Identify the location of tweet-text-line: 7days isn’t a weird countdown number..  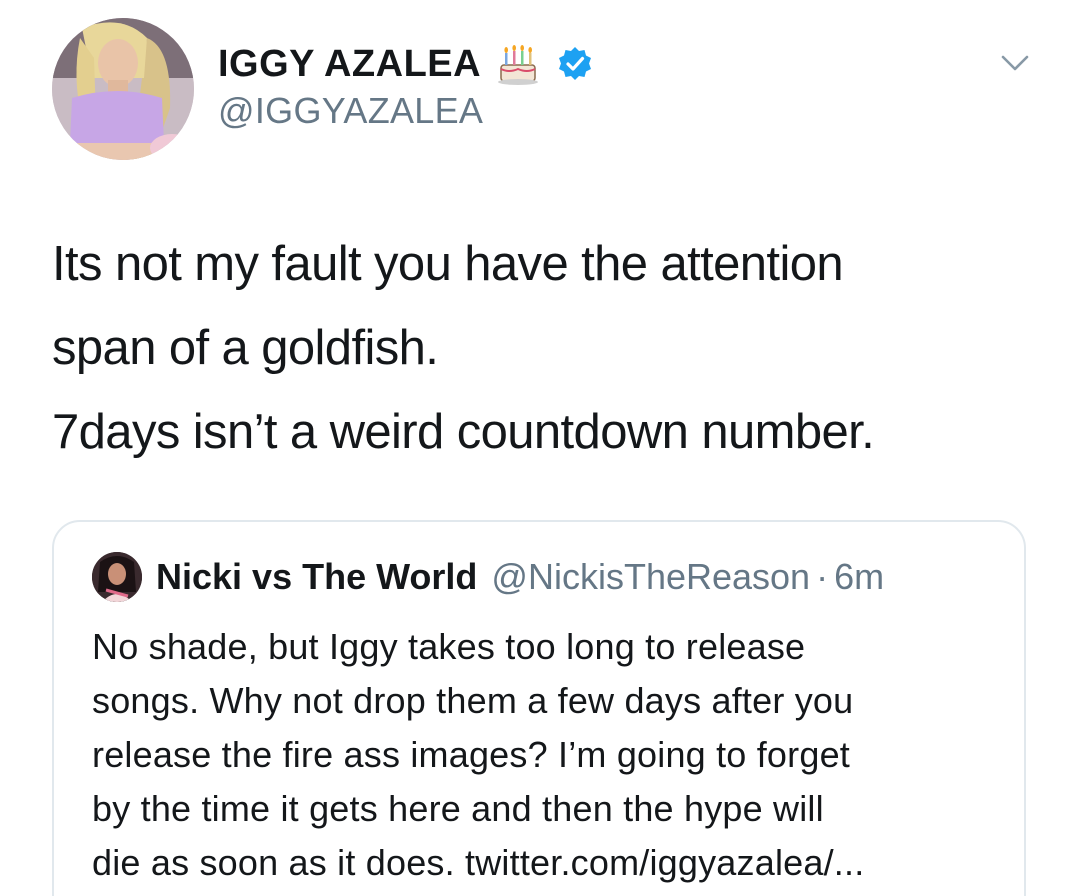
(463, 432).